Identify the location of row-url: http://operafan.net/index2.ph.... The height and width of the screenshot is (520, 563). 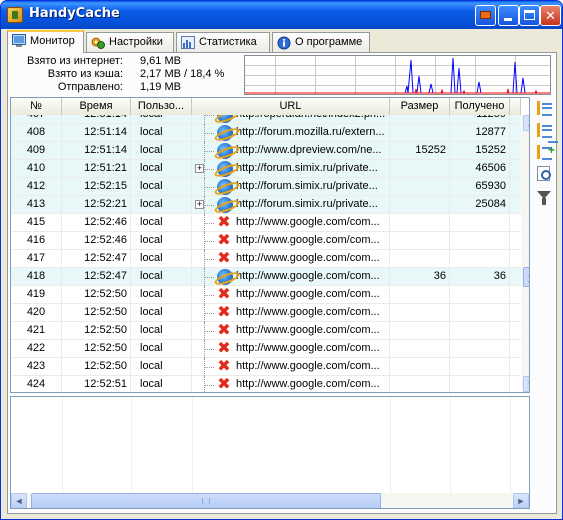
(291, 119).